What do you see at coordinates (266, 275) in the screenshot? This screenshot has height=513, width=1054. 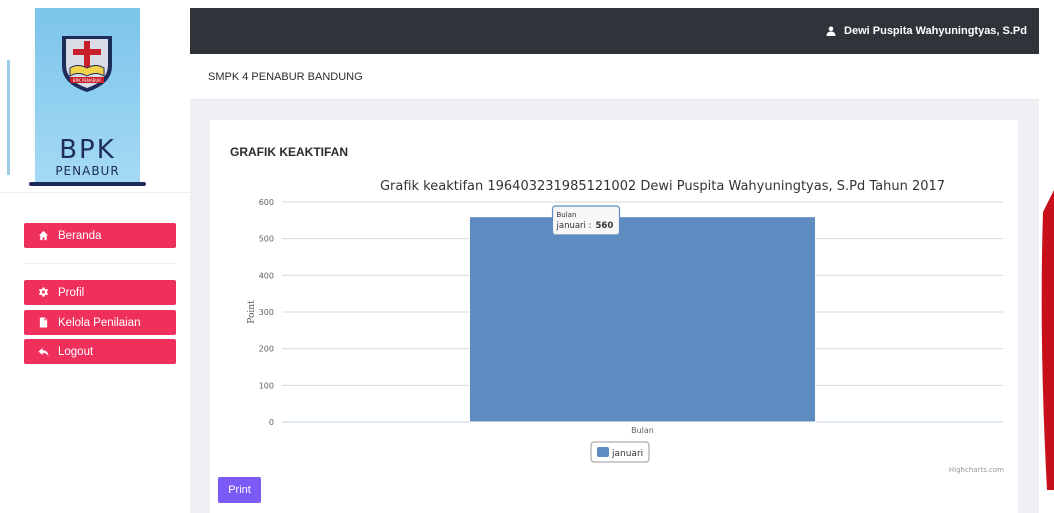 I see `y-tick-label: 400` at bounding box center [266, 275].